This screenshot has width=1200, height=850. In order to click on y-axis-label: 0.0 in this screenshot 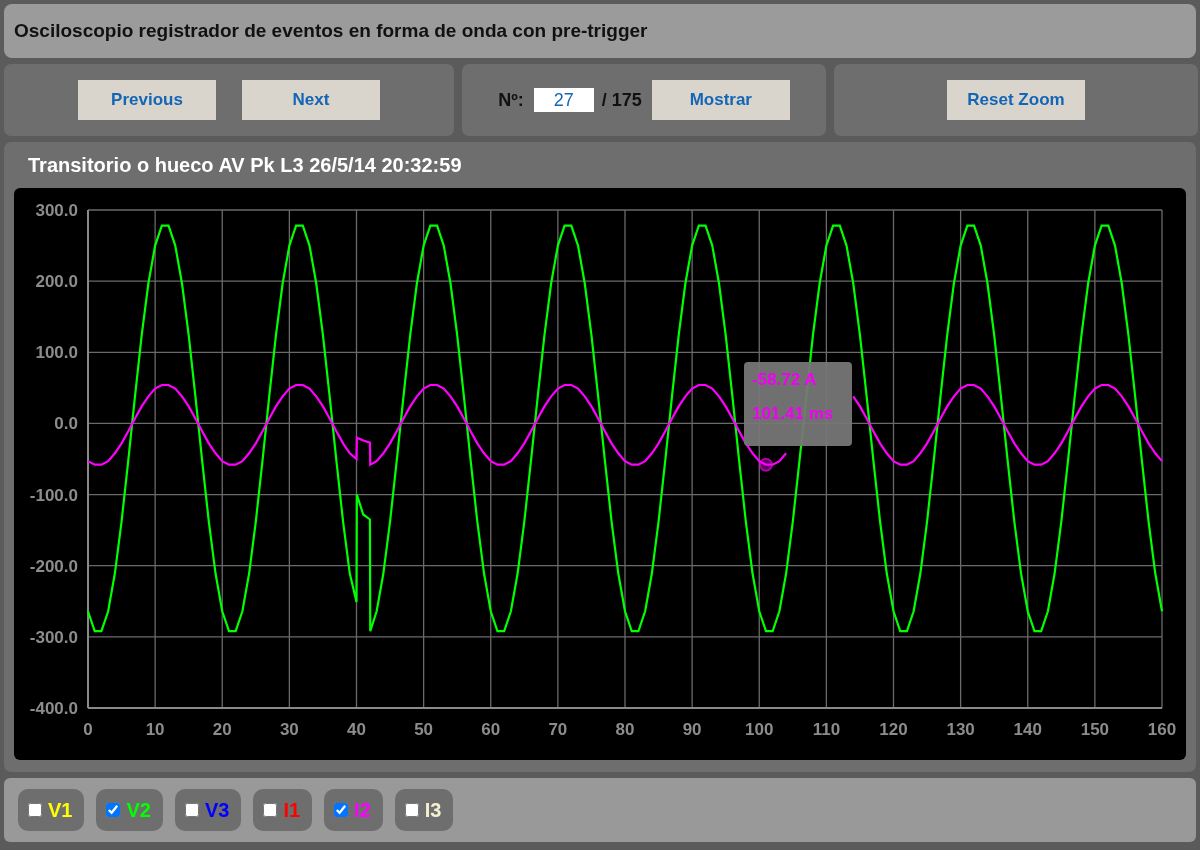, I will do `click(66, 424)`.